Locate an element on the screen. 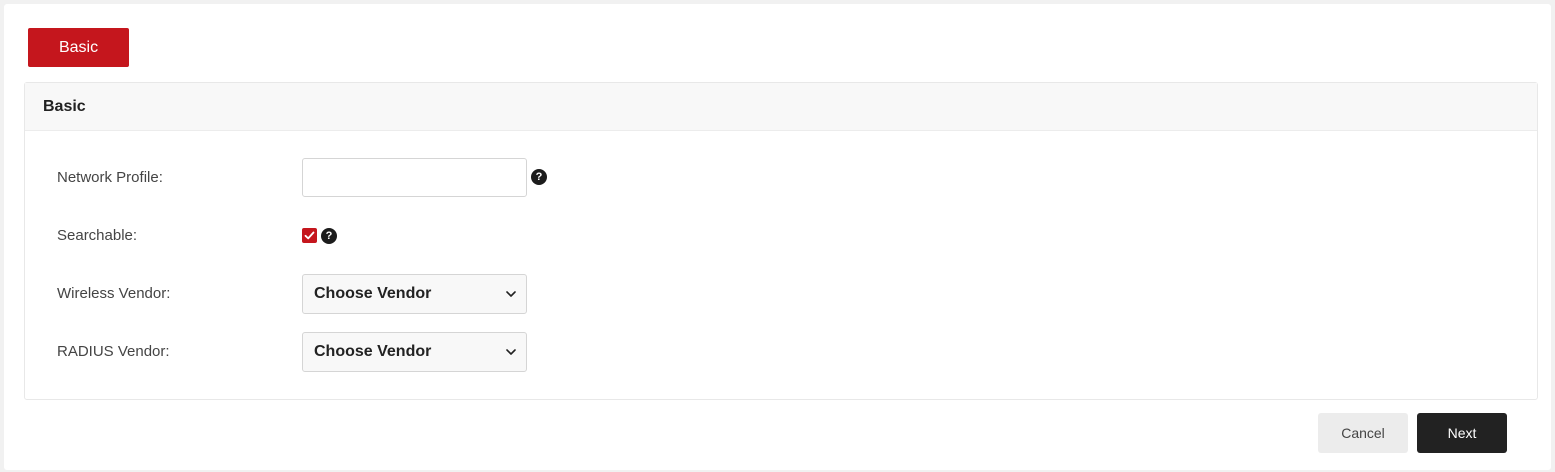 This screenshot has width=1555, height=472. radius-vendor-selected-value: Choose Vendor is located at coordinates (373, 351).